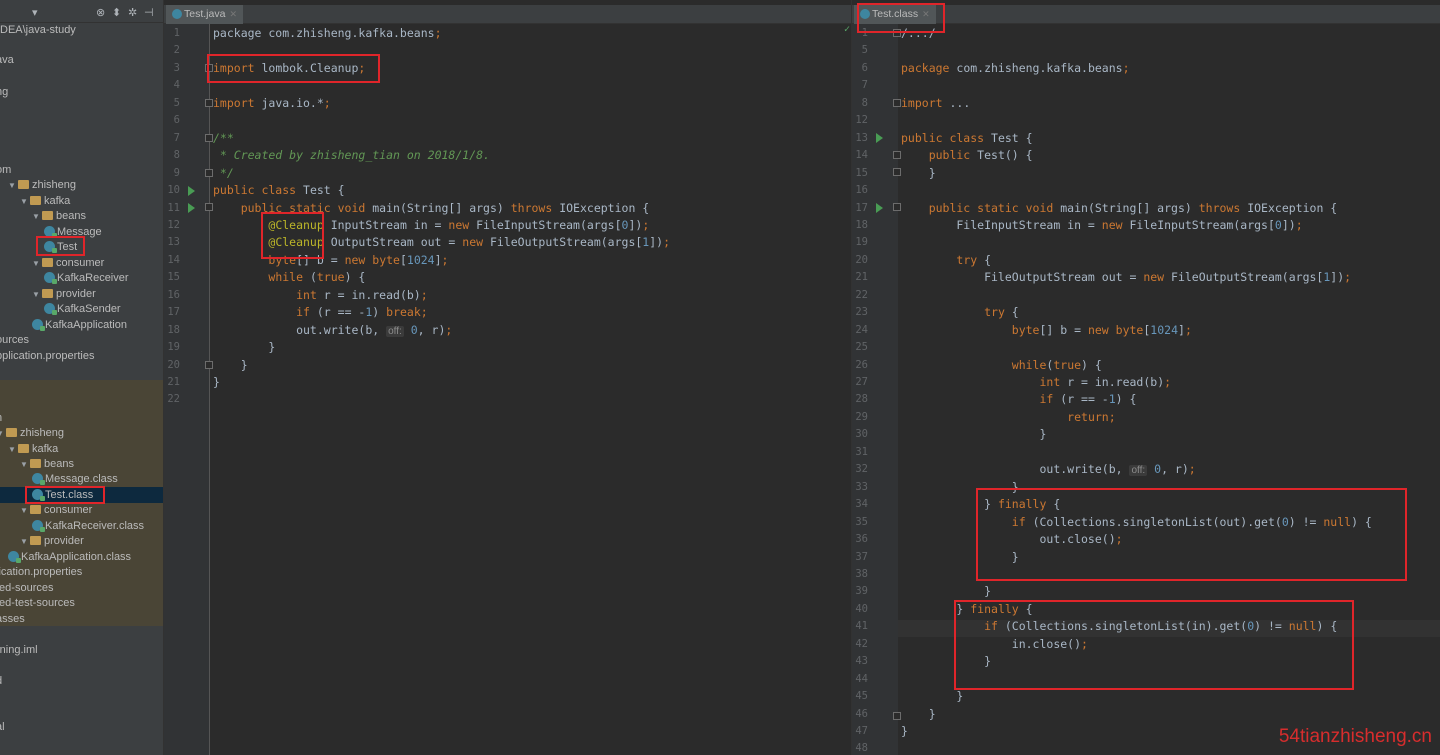 Image resolution: width=1440 pixels, height=755 pixels. I want to click on tree-item: pplication.properties, so click(47, 356).